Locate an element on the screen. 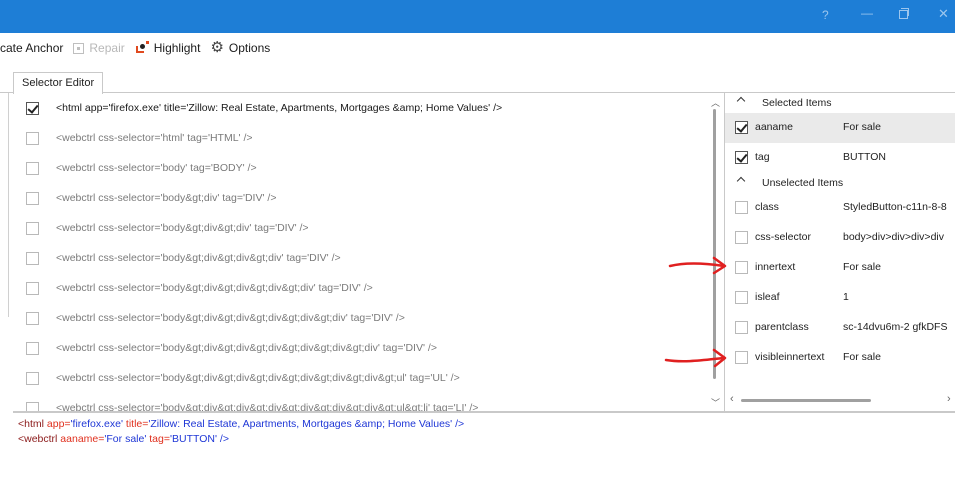 This screenshot has height=498, width=955. attribute-name: isleaf is located at coordinates (767, 297).